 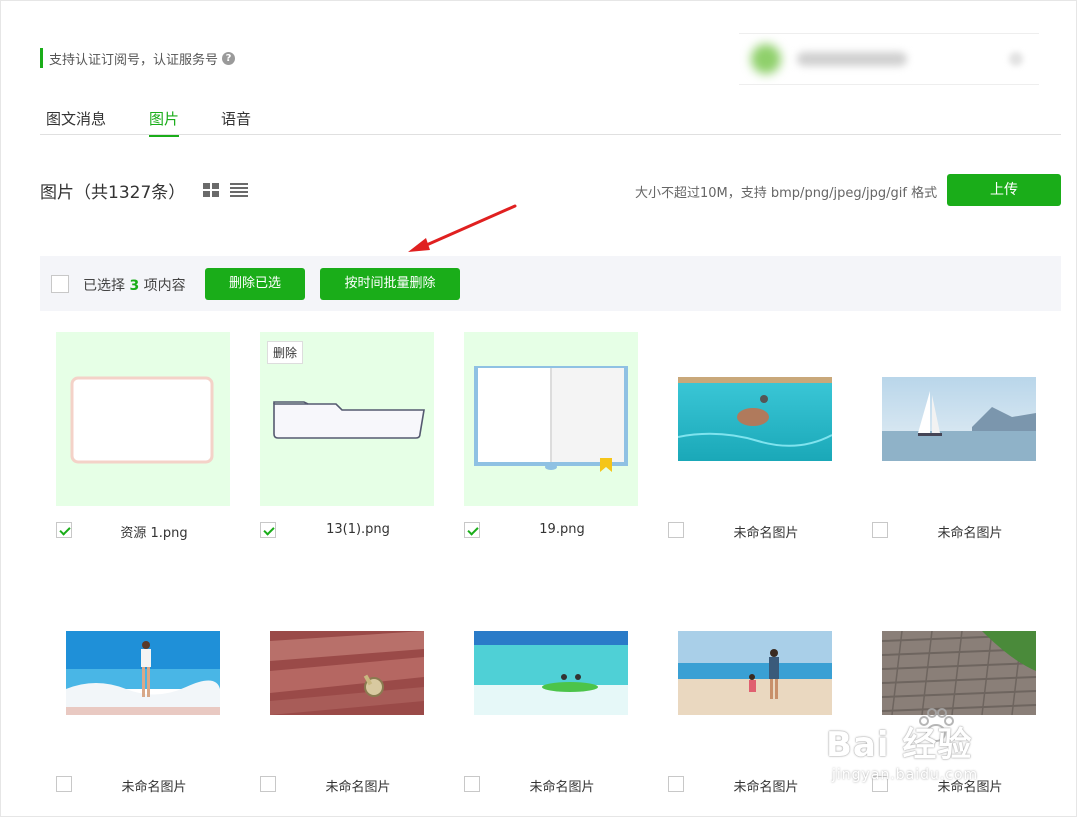 What do you see at coordinates (390, 284) in the screenshot?
I see `batch-delete-by-time-button: 按时间批量删除` at bounding box center [390, 284].